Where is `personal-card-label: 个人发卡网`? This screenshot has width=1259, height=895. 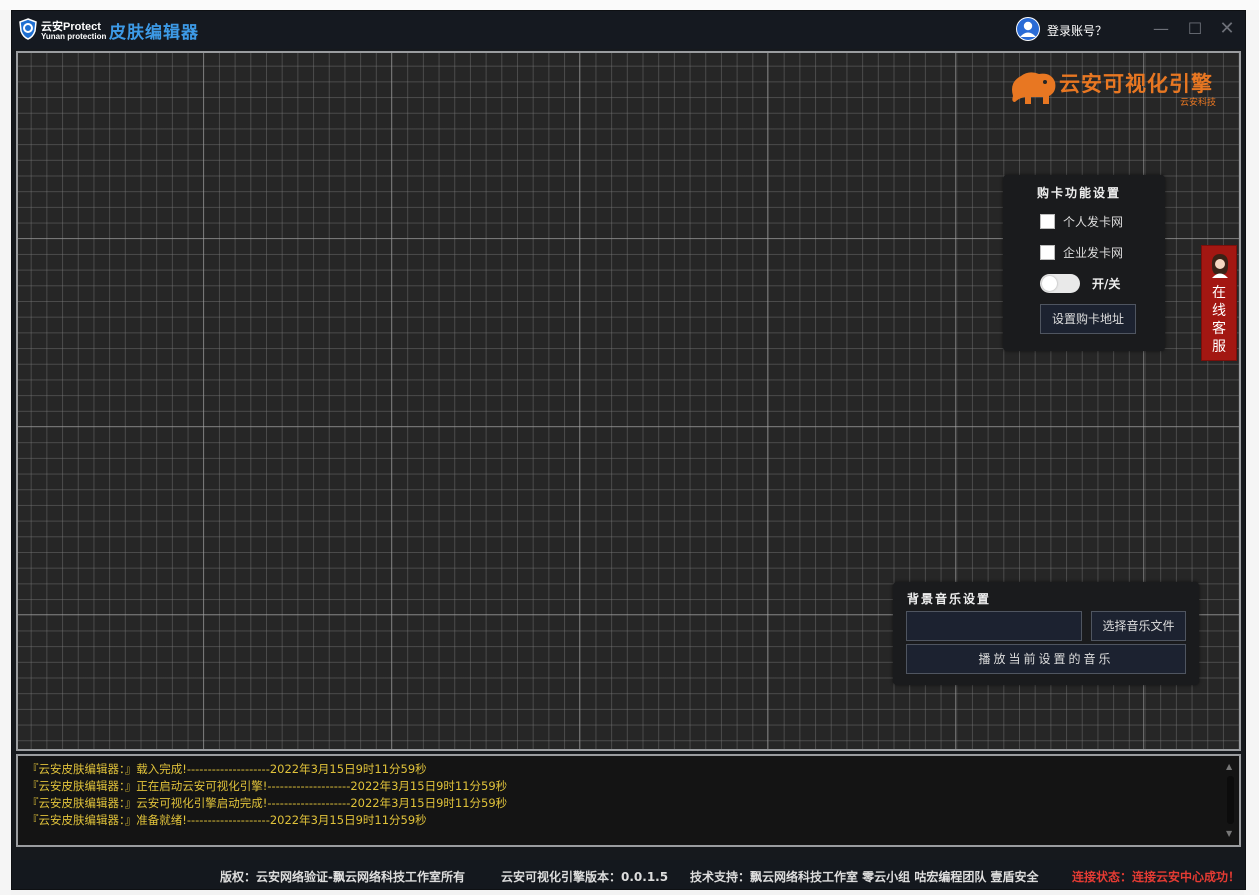
personal-card-label: 个人发卡网 is located at coordinates (1093, 222).